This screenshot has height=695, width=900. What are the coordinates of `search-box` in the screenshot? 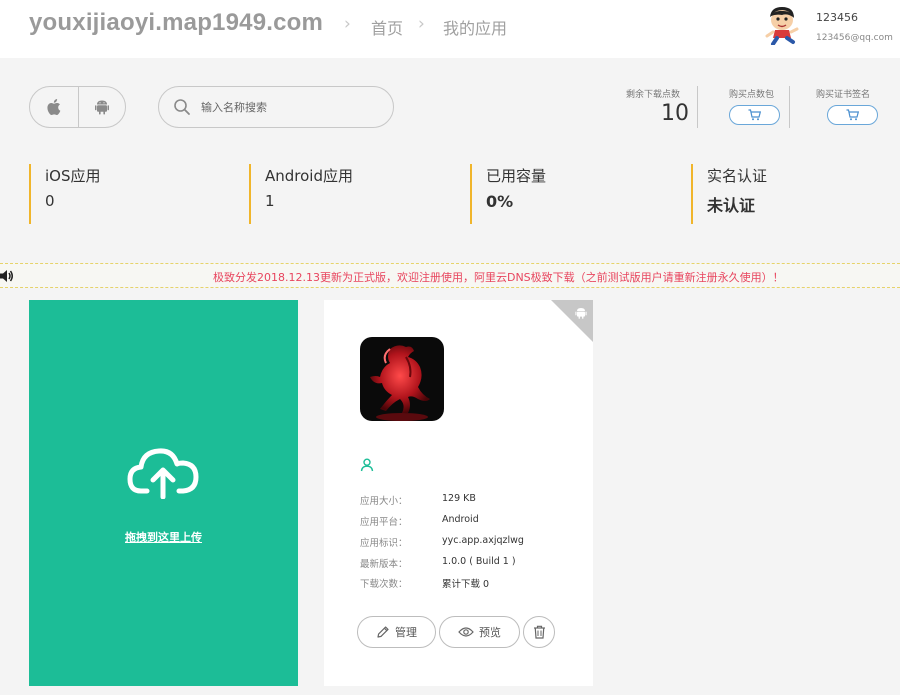 It's located at (276, 107).